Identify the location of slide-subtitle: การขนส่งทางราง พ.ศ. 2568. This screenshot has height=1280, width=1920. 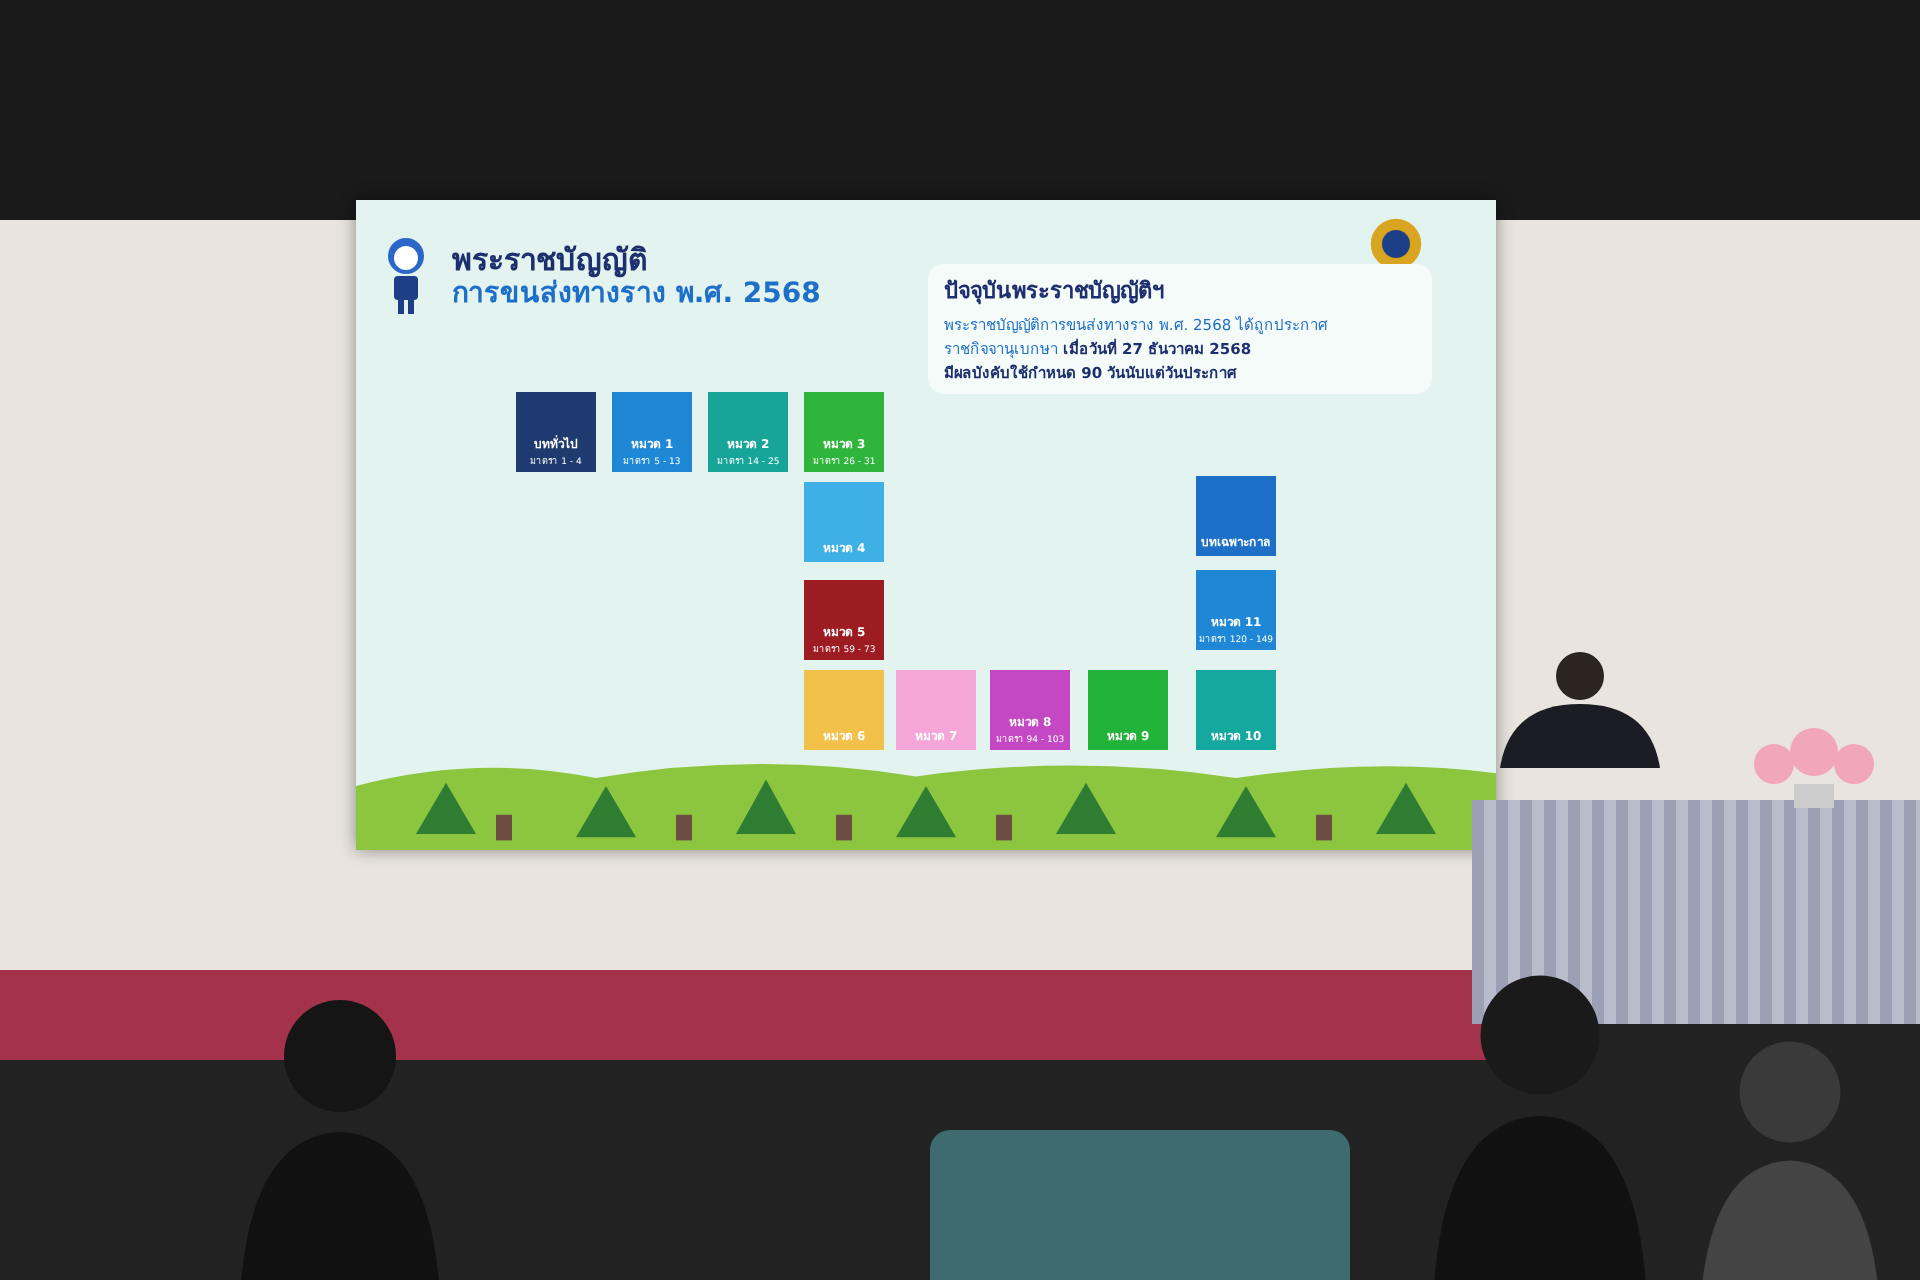
(636, 296).